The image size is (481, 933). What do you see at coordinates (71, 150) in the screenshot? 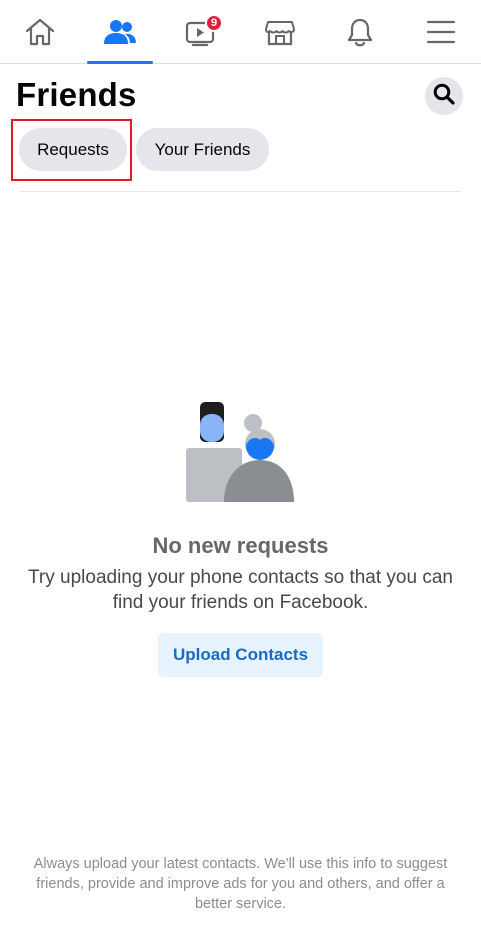
I see `highlight-outline` at bounding box center [71, 150].